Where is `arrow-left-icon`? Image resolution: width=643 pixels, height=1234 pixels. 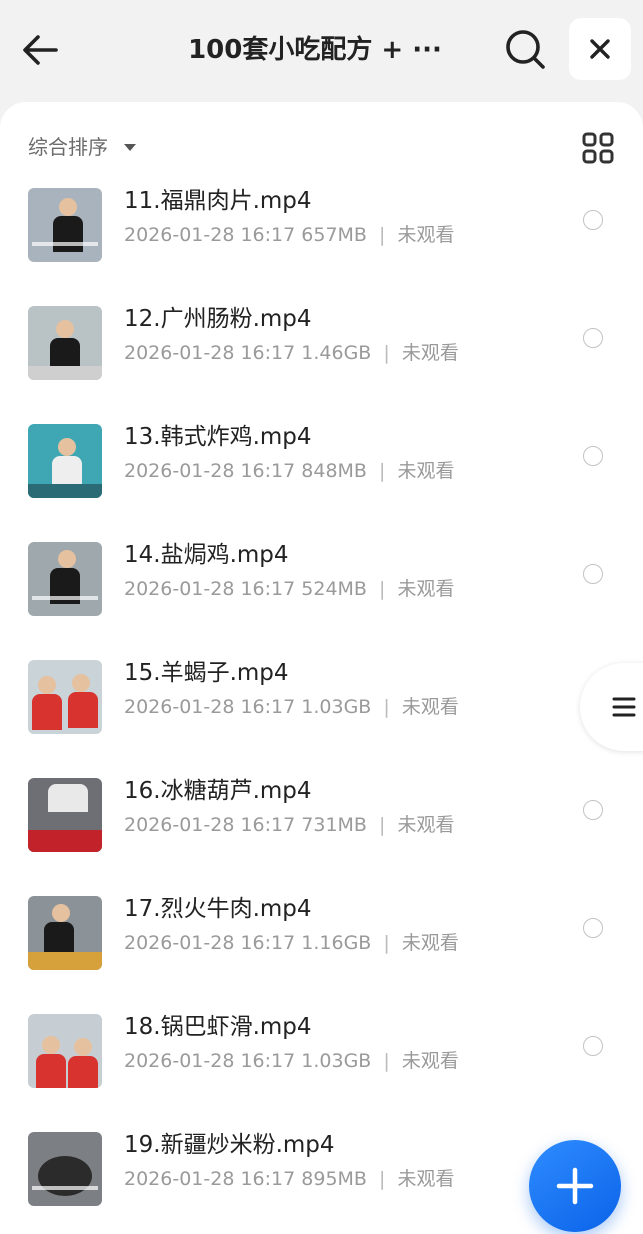
arrow-left-icon is located at coordinates (40, 50).